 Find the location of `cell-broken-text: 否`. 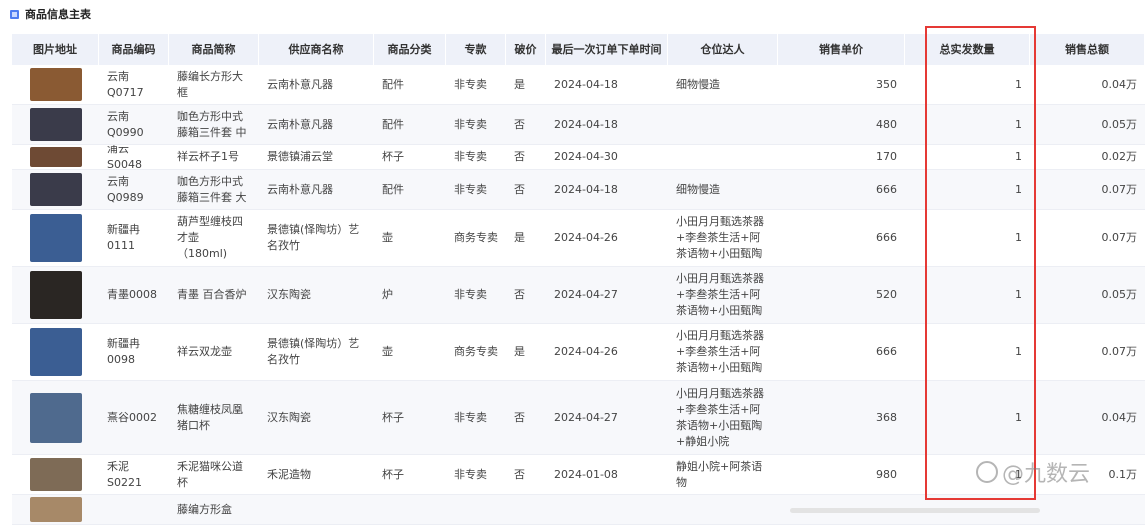

cell-broken-text: 否 is located at coordinates (519, 294).